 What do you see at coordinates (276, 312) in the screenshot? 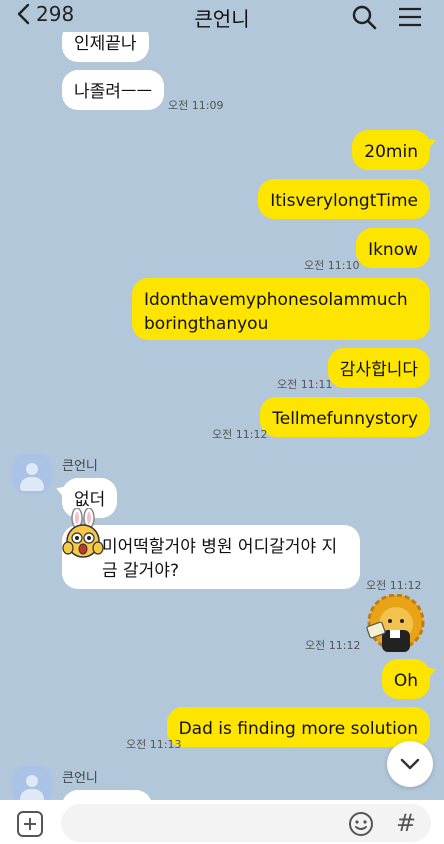
I see `message-text: Idonthavemyphonesolammuchboringthanyou` at bounding box center [276, 312].